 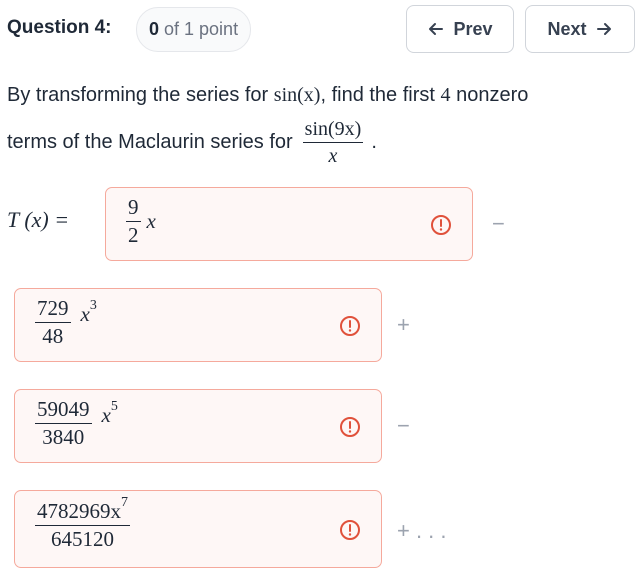 What do you see at coordinates (106, 415) in the screenshot?
I see `term-3-variable: x` at bounding box center [106, 415].